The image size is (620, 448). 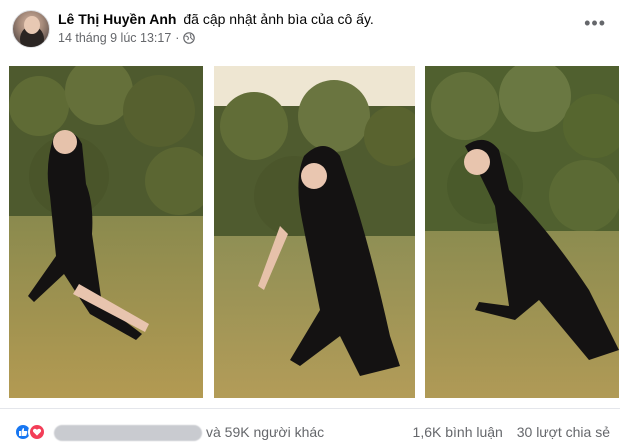 What do you see at coordinates (595, 23) in the screenshot?
I see `more-horizontal-icon: •••` at bounding box center [595, 23].